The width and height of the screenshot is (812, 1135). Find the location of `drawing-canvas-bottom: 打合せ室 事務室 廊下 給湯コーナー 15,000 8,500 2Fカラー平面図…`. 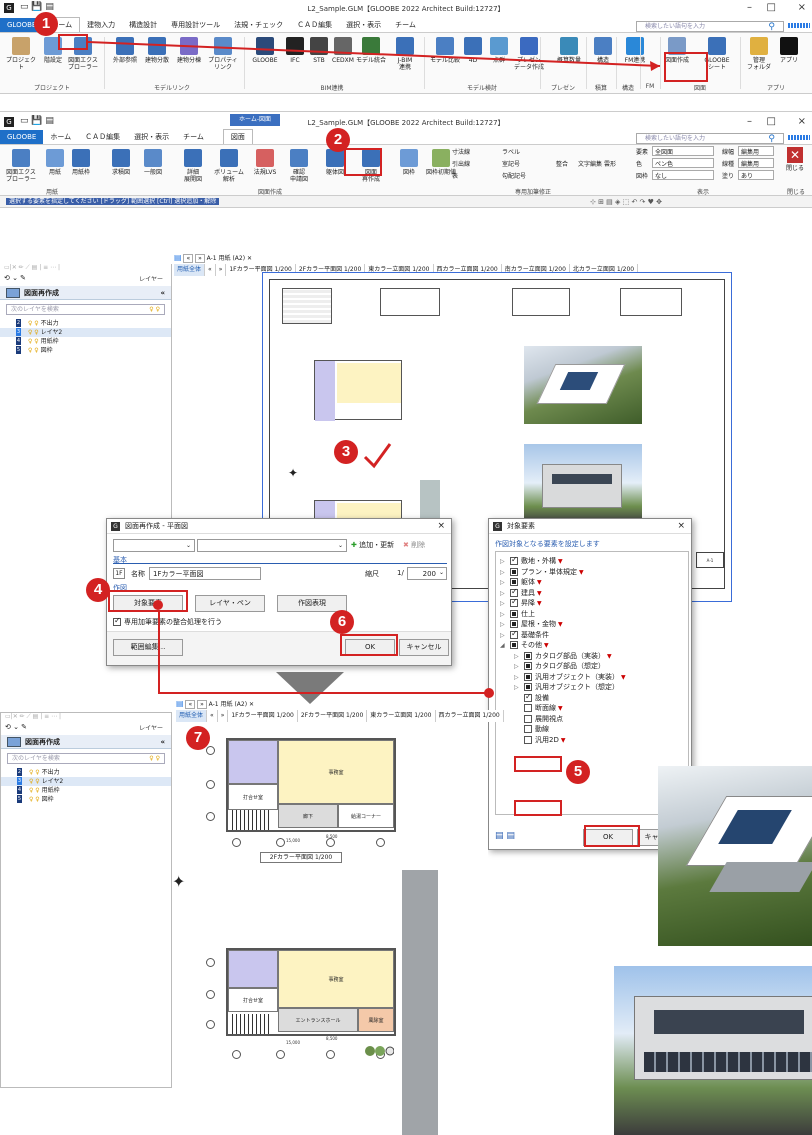

drawing-canvas-bottom: 打合せ室 事務室 廊下 給湯コーナー 15,000 8,500 2Fカラー平面図… is located at coordinates (330, 928).